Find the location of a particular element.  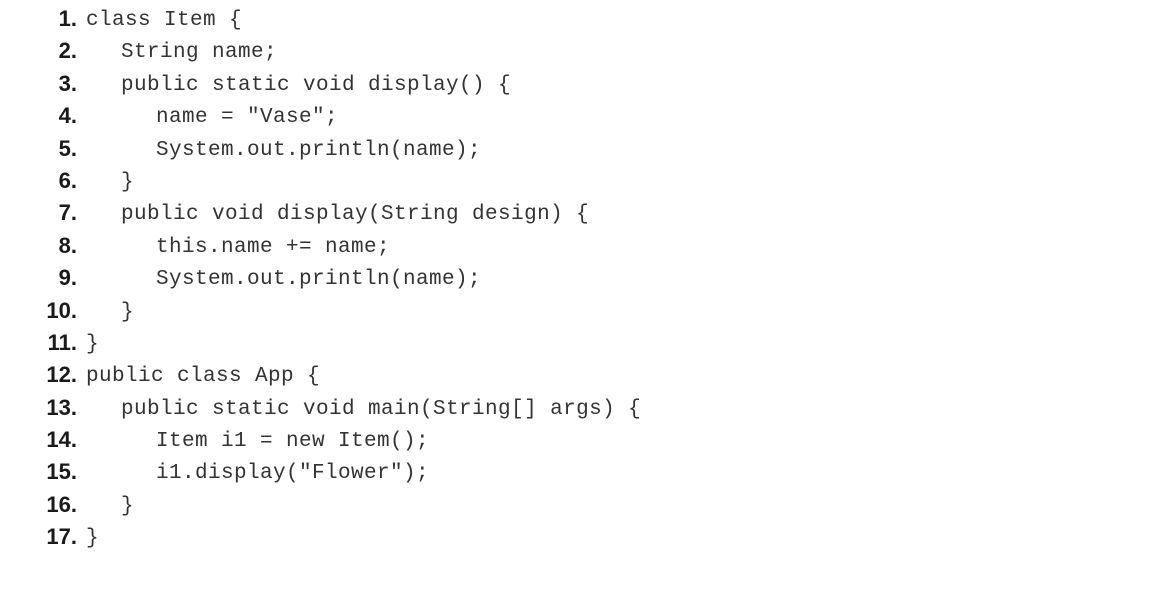

code-line: 5. System.out.println(name); is located at coordinates (581, 150).